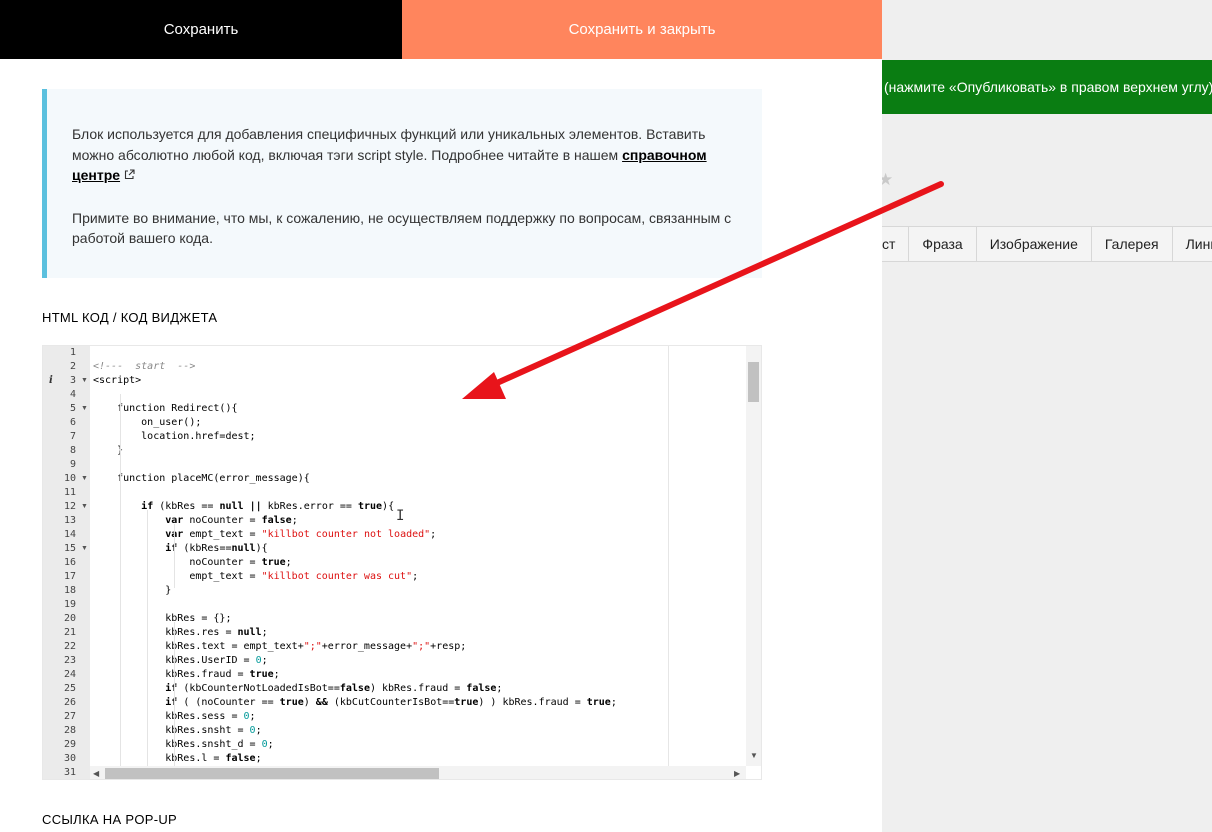  What do you see at coordinates (714, 285) in the screenshot?
I see `arrow-shaft` at bounding box center [714, 285].